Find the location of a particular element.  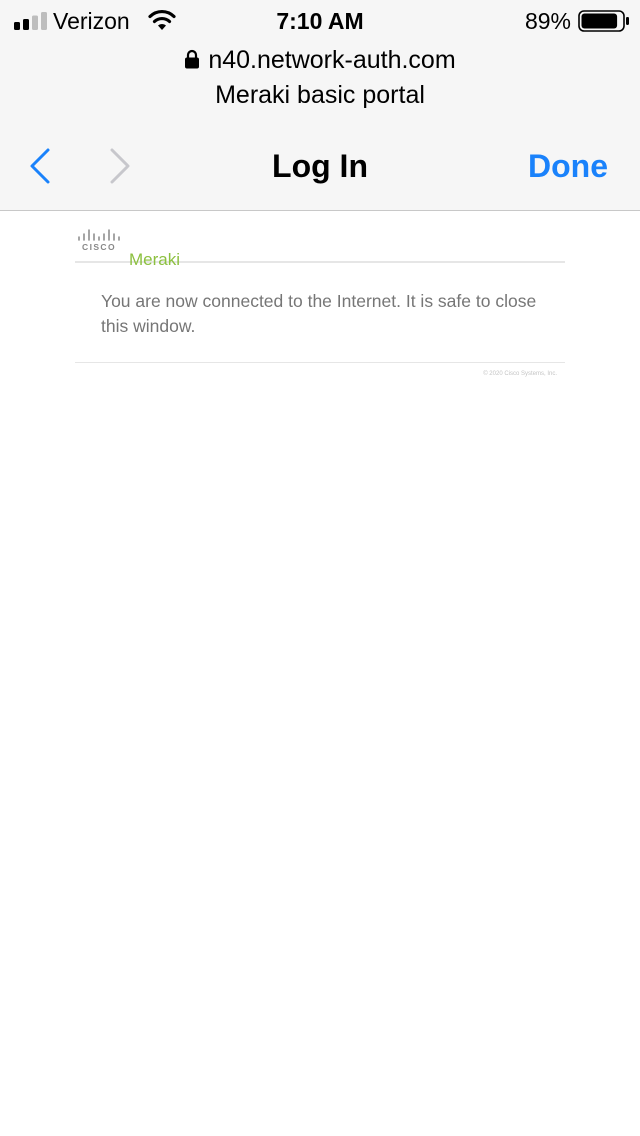

cisco-wordmark: CISCO is located at coordinates (99, 247).